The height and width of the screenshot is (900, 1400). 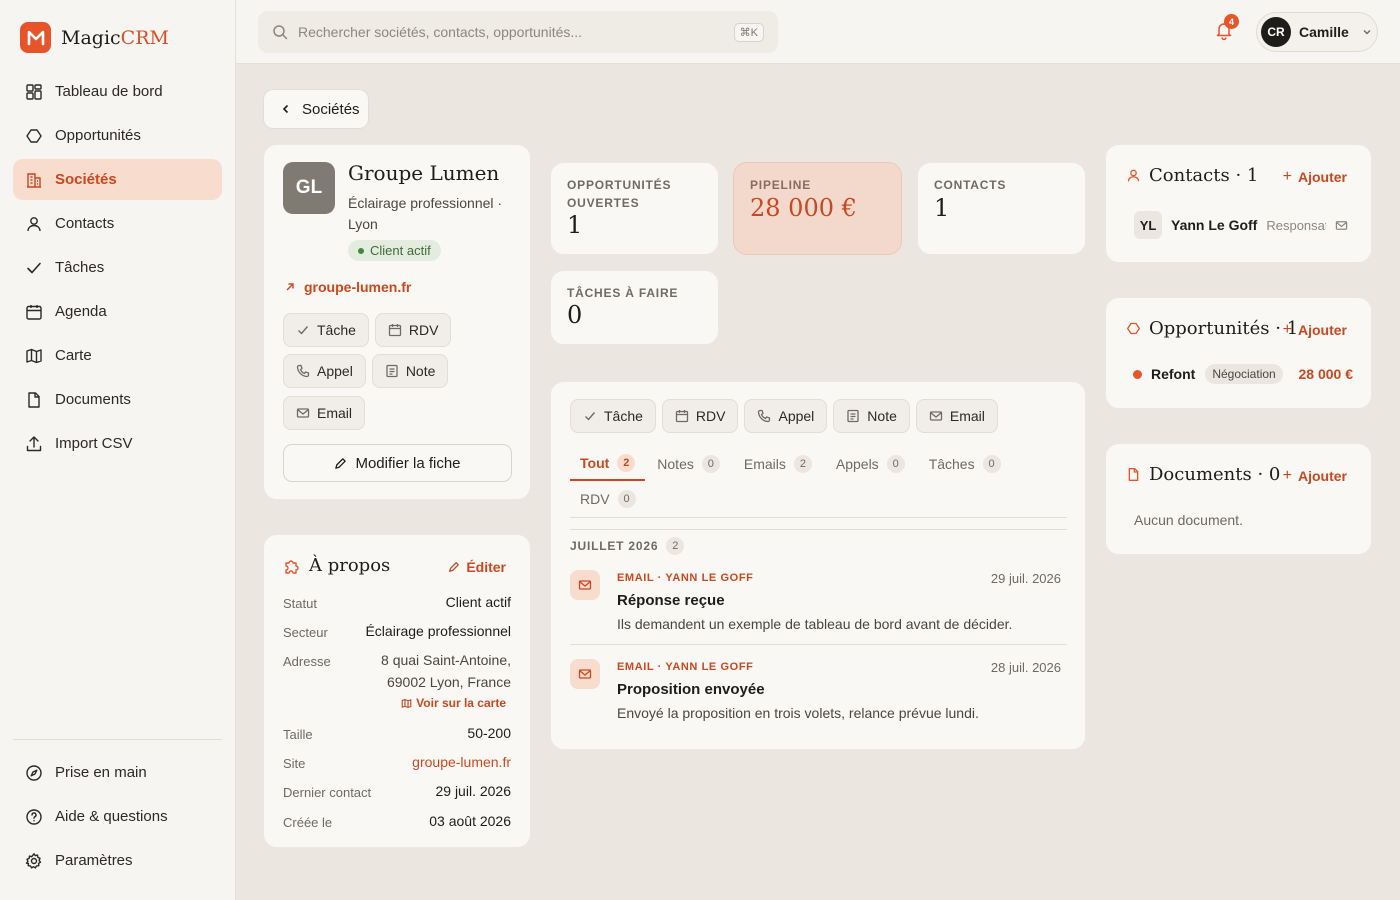 I want to click on dashboard-icon, so click(x=34, y=91).